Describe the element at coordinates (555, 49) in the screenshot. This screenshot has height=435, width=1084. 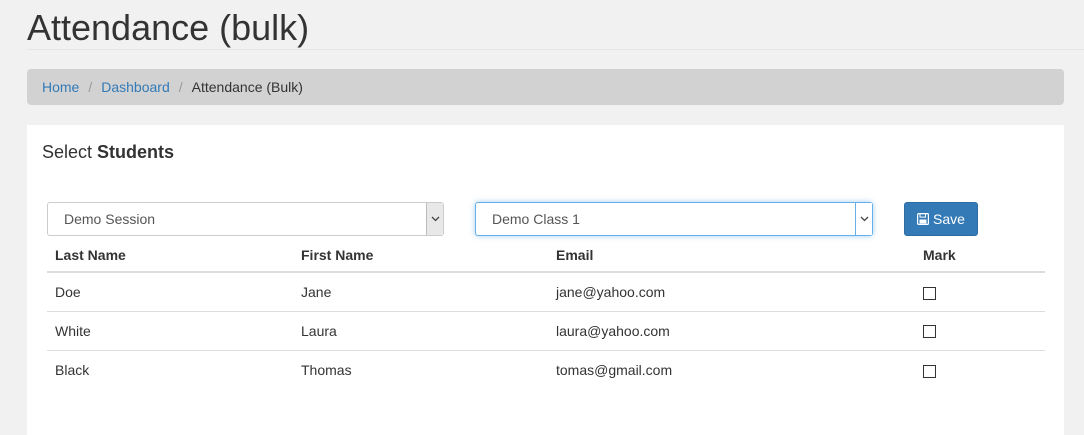
I see `title-divider` at that location.